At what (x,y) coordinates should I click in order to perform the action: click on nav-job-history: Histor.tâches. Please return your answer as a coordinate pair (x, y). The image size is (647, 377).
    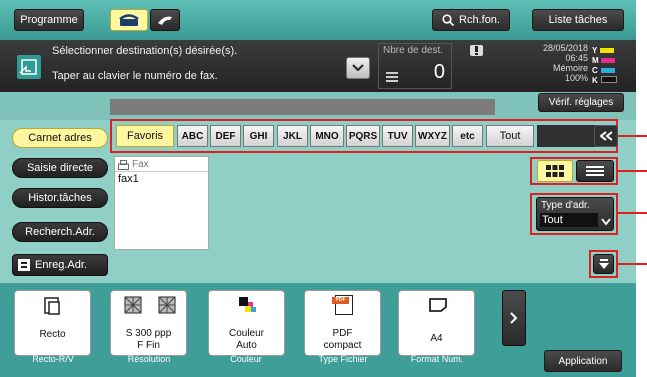
    Looking at the image, I should click on (60, 198).